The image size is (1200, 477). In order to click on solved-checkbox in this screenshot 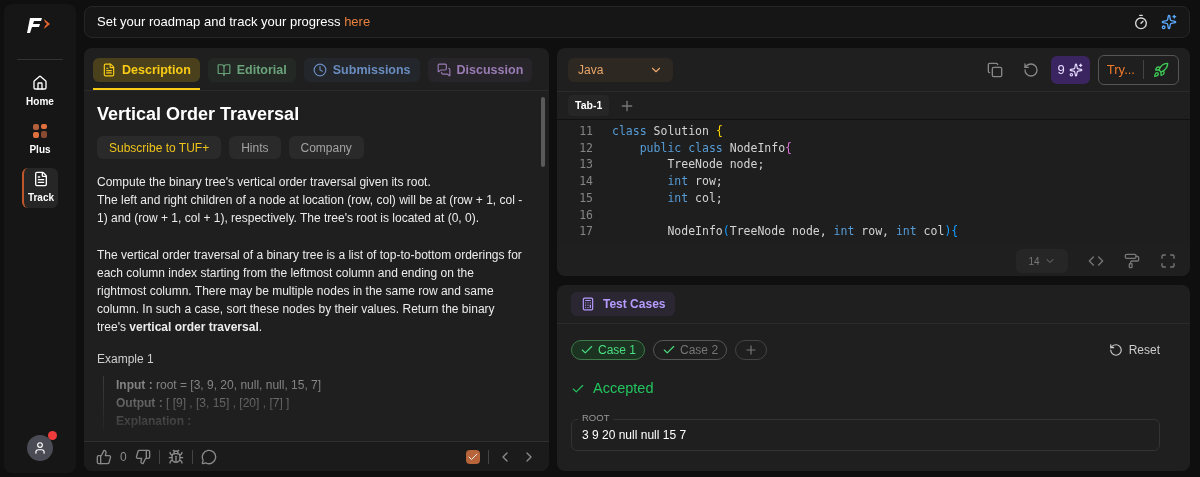, I will do `click(473, 456)`.